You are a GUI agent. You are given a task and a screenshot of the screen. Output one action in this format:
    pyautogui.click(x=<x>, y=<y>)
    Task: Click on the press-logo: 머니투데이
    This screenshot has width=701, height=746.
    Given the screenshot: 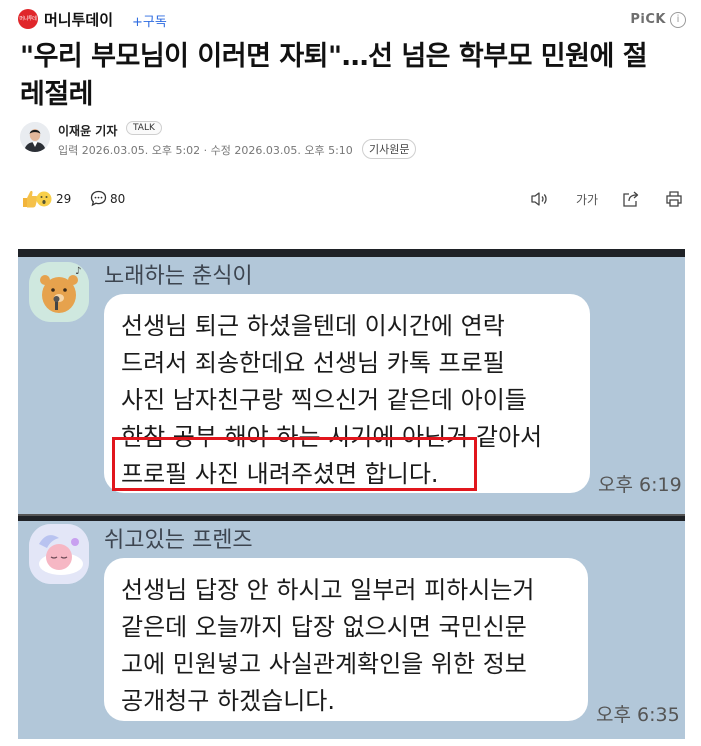 What is the action you would take?
    pyautogui.click(x=28, y=19)
    